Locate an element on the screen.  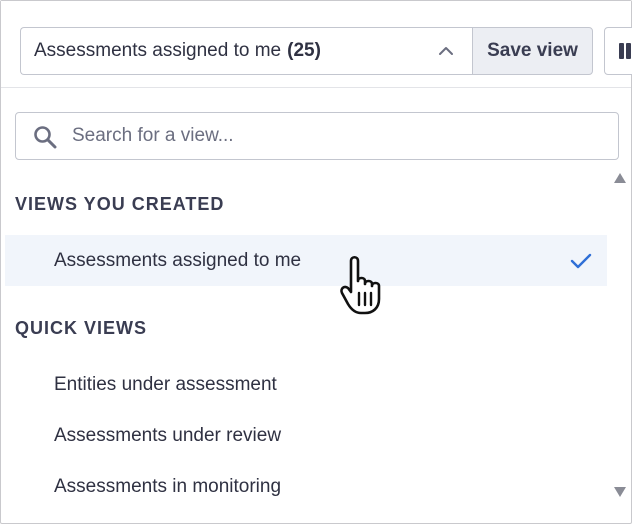
view-selector: Assessments assigned to me (25) is located at coordinates (246, 51).